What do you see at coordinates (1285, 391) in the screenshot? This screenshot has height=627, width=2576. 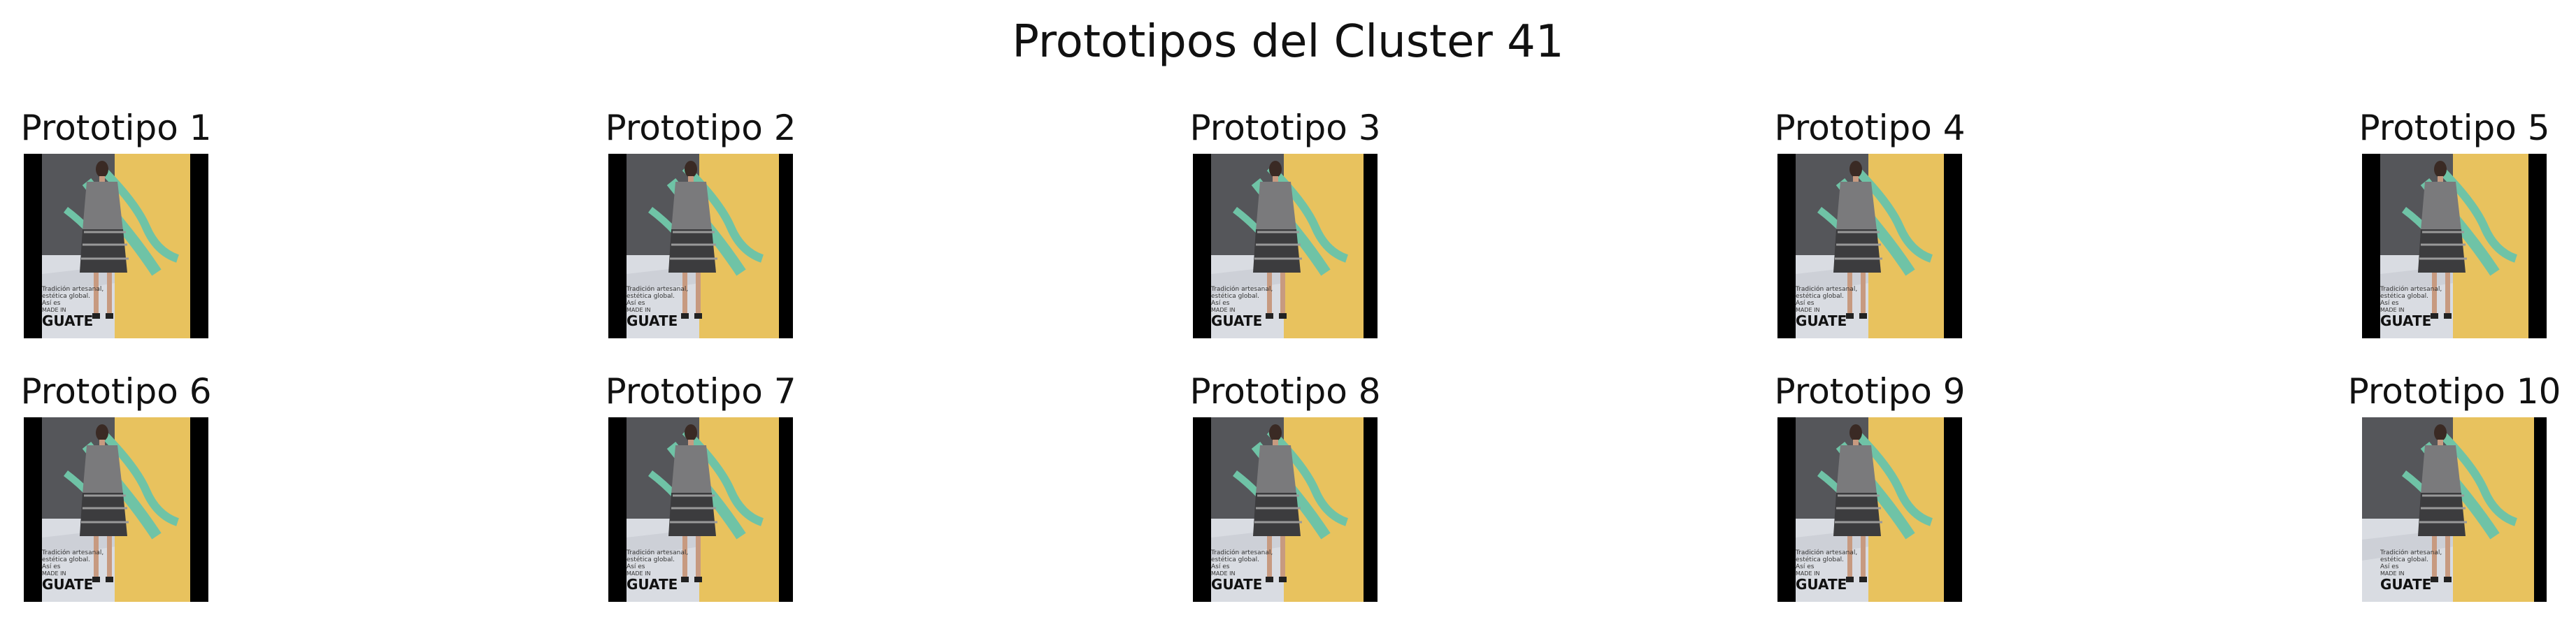 I see `prototype-label: Prototipo 8` at bounding box center [1285, 391].